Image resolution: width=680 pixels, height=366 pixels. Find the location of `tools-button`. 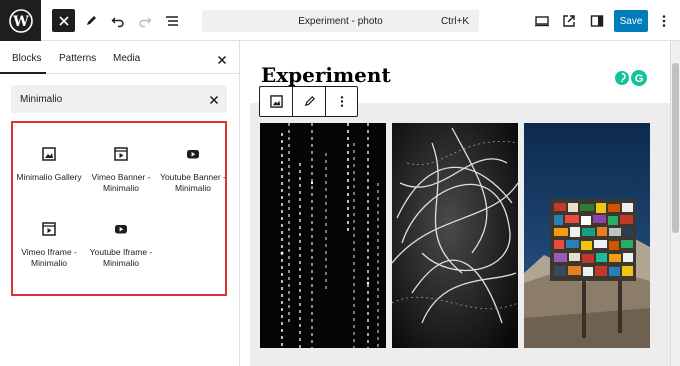

tools-button is located at coordinates (91, 21).